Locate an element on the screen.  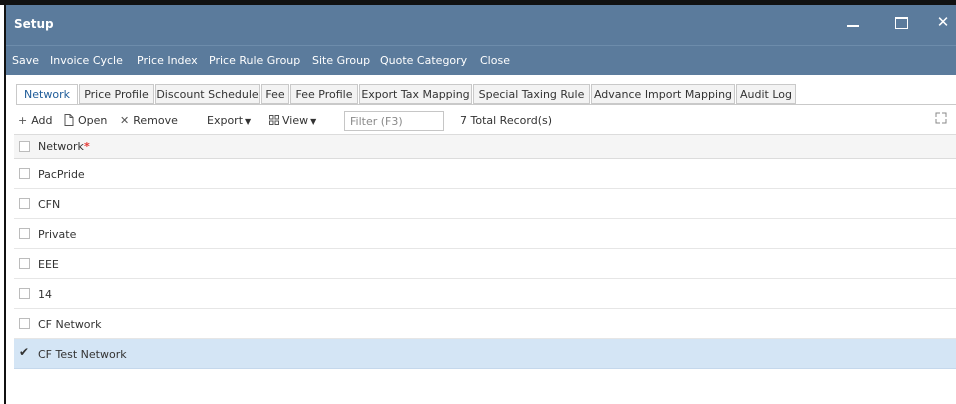
table-row: Private is located at coordinates (485, 234).